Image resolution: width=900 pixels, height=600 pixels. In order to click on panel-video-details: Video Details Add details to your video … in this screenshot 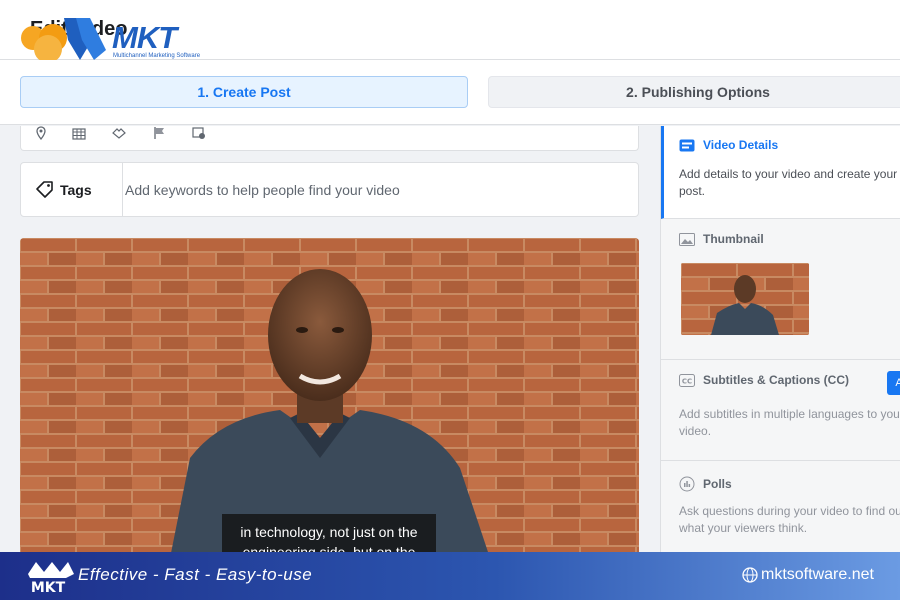, I will do `click(780, 172)`.